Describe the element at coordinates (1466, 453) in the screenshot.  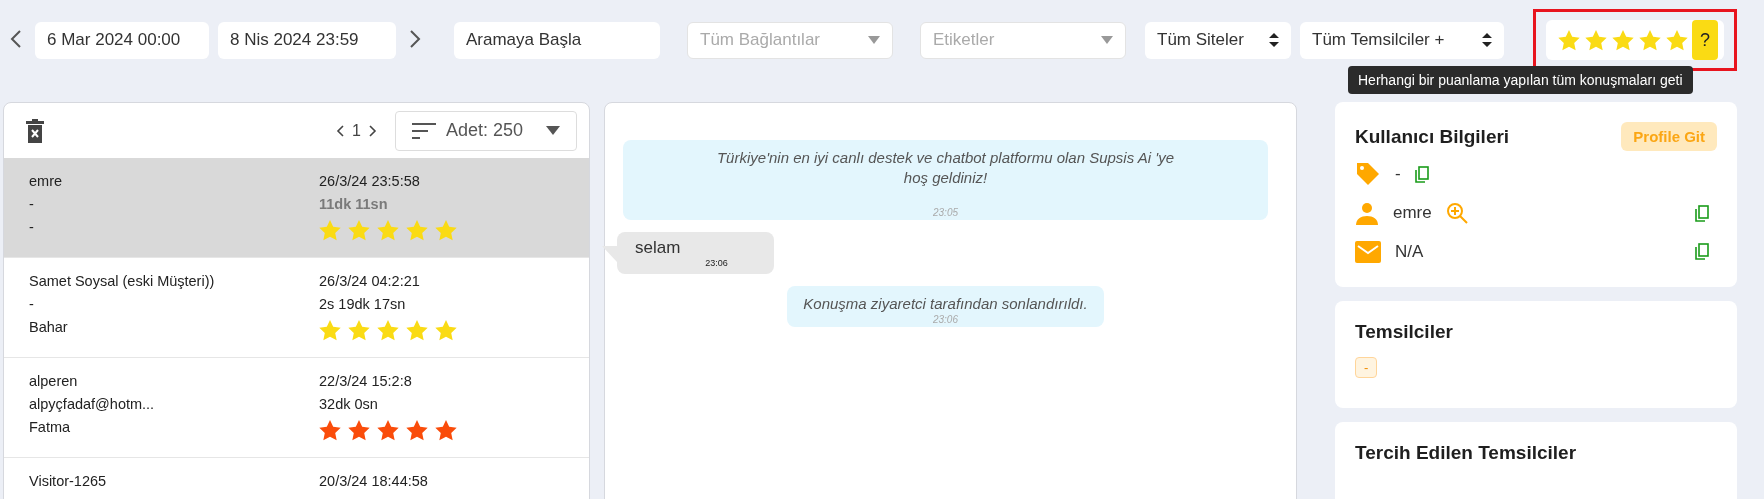
I see `card-title: Tercih Edilen Temsilciler` at that location.